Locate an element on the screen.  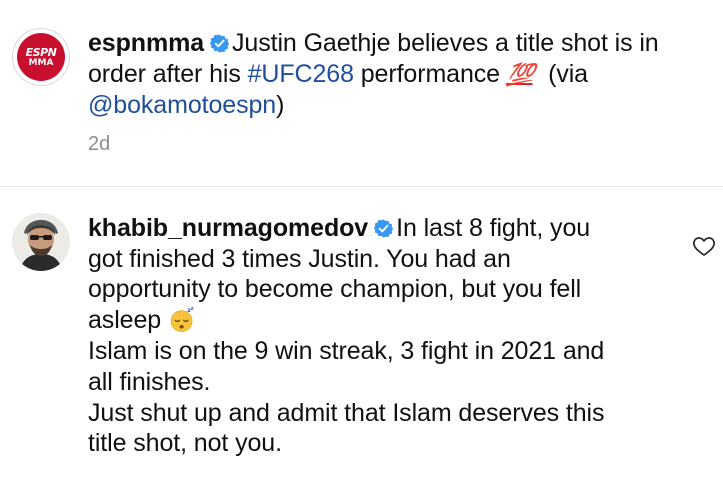
comment-line-2: got finished 3 times Justin. You had an is located at coordinates (299, 259).